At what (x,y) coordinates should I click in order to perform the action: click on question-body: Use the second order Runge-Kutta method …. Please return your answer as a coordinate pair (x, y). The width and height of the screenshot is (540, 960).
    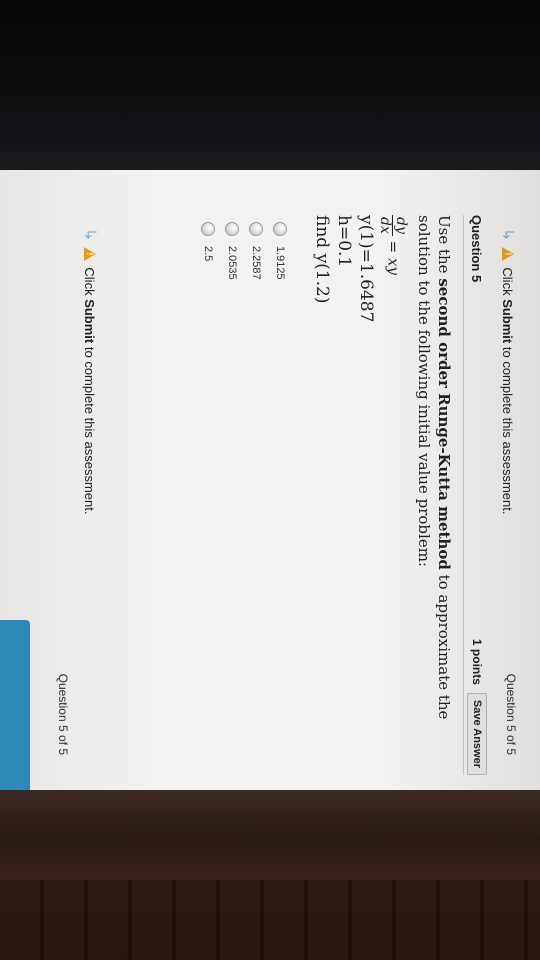
    Looking at the image, I should click on (382, 475).